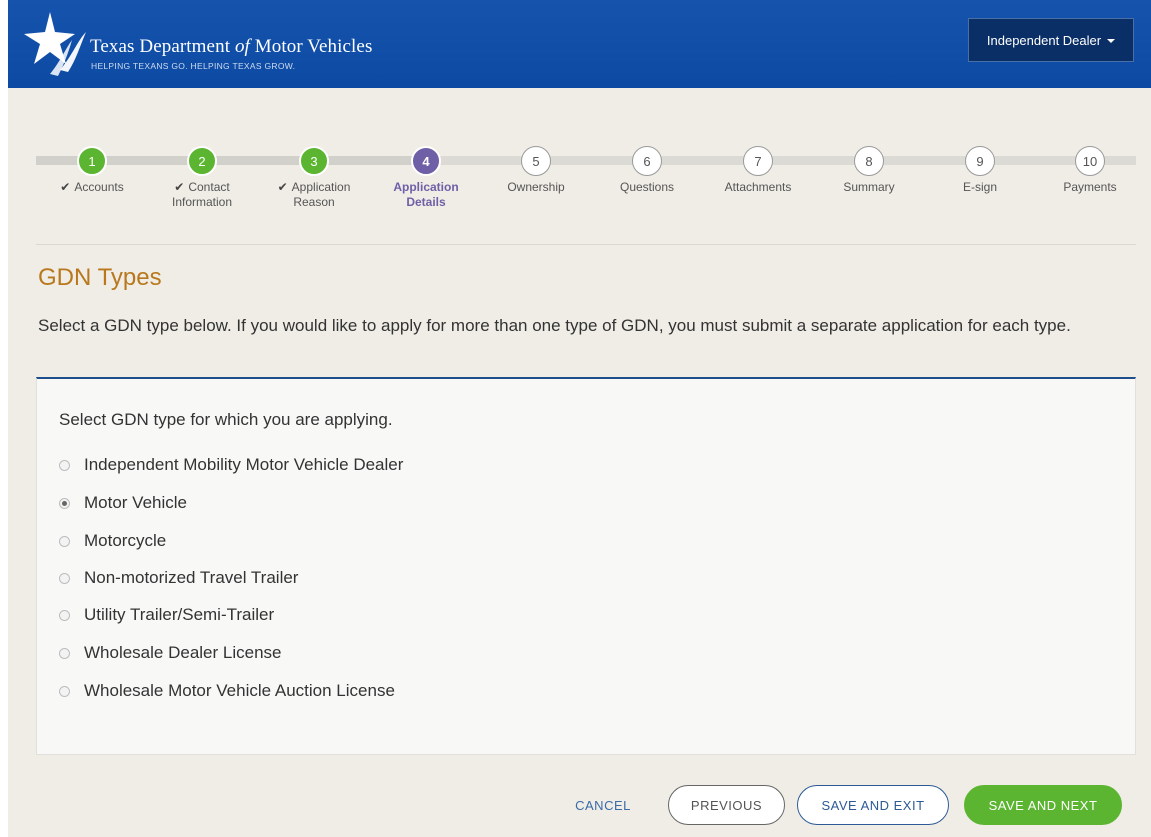 This screenshot has width=1151, height=837. Describe the element at coordinates (873, 805) in the screenshot. I see `save-and-exit-button: SAVE AND EXIT` at that location.